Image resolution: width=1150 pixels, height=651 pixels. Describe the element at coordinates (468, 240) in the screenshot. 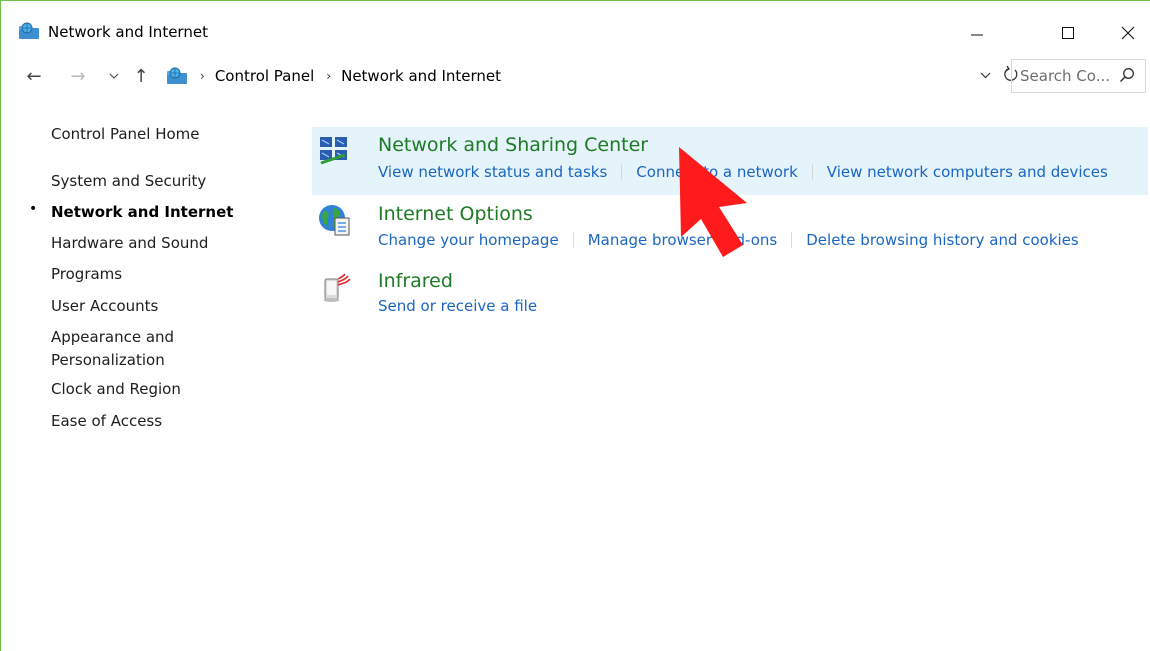

I see `link-change-homepage: Change your homepage` at that location.